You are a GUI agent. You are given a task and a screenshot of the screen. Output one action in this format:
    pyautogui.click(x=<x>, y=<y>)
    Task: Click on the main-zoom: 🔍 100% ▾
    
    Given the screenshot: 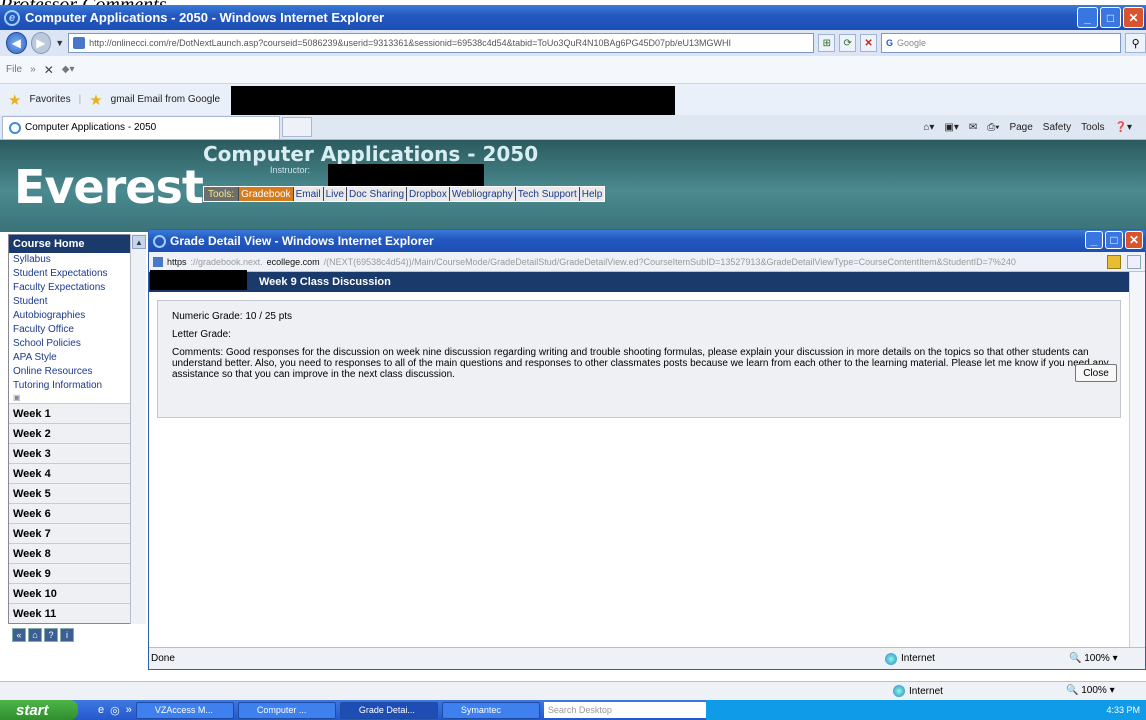 What is the action you would take?
    pyautogui.click(x=1090, y=690)
    